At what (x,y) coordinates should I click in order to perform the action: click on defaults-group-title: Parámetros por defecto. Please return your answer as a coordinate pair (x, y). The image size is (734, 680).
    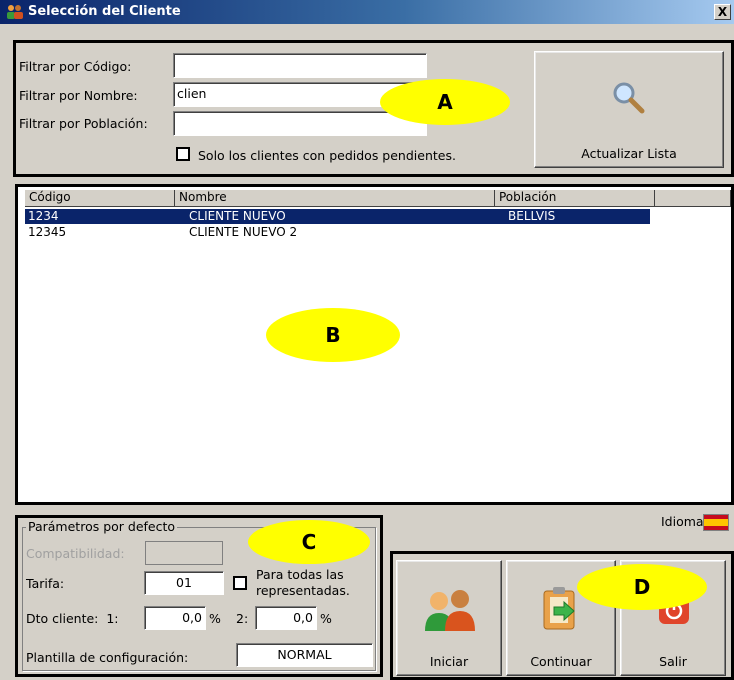
    Looking at the image, I should click on (102, 526).